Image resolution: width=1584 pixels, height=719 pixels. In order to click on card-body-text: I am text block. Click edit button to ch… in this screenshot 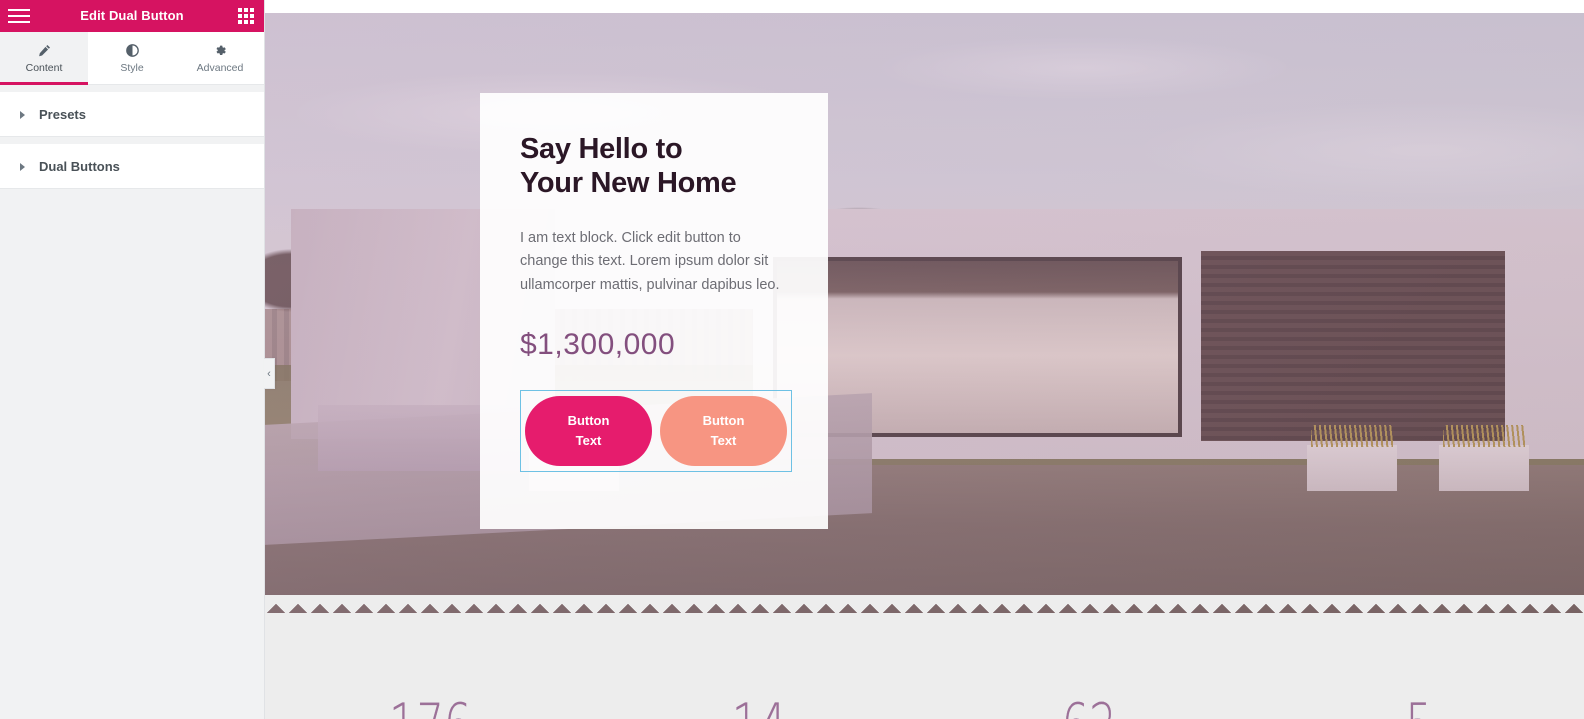, I will do `click(650, 261)`.